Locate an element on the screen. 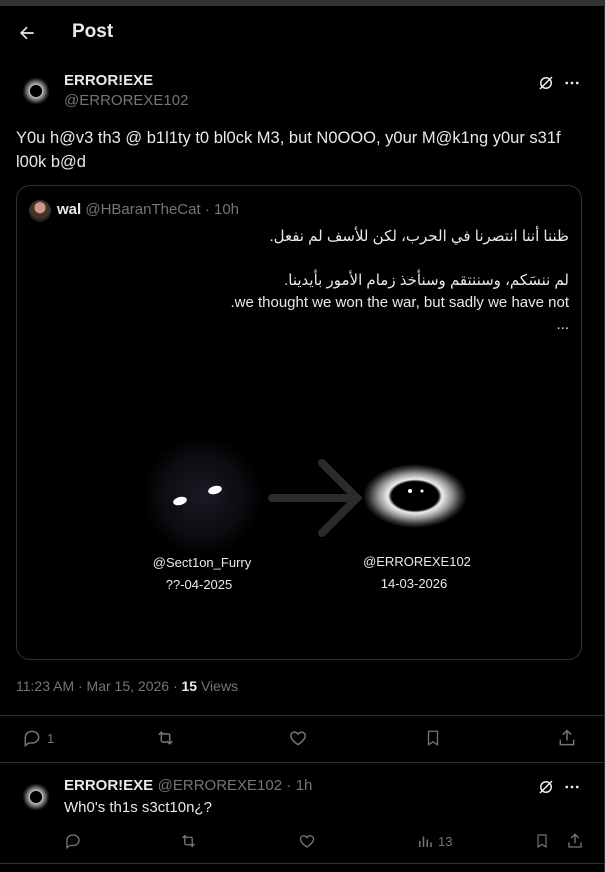 The height and width of the screenshot is (872, 605). reply-button: 1 is located at coordinates (38, 738).